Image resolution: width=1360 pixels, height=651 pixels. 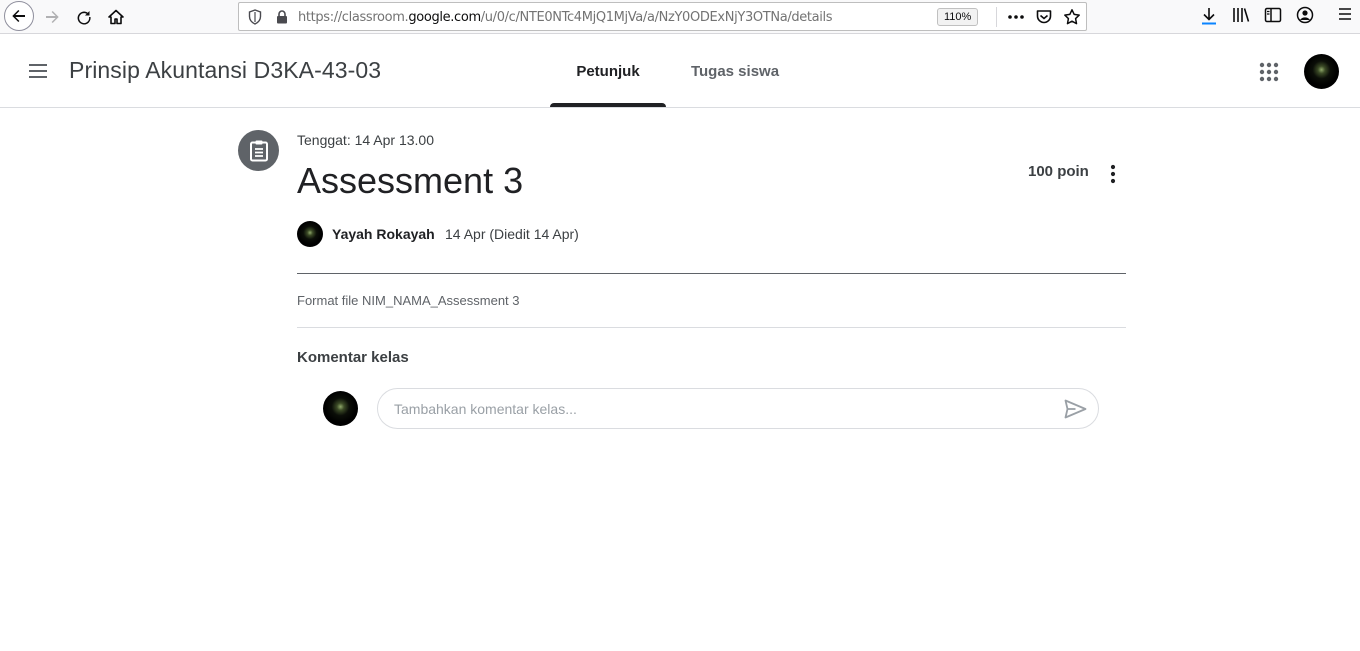 I want to click on account-avatar, so click(x=1321, y=71).